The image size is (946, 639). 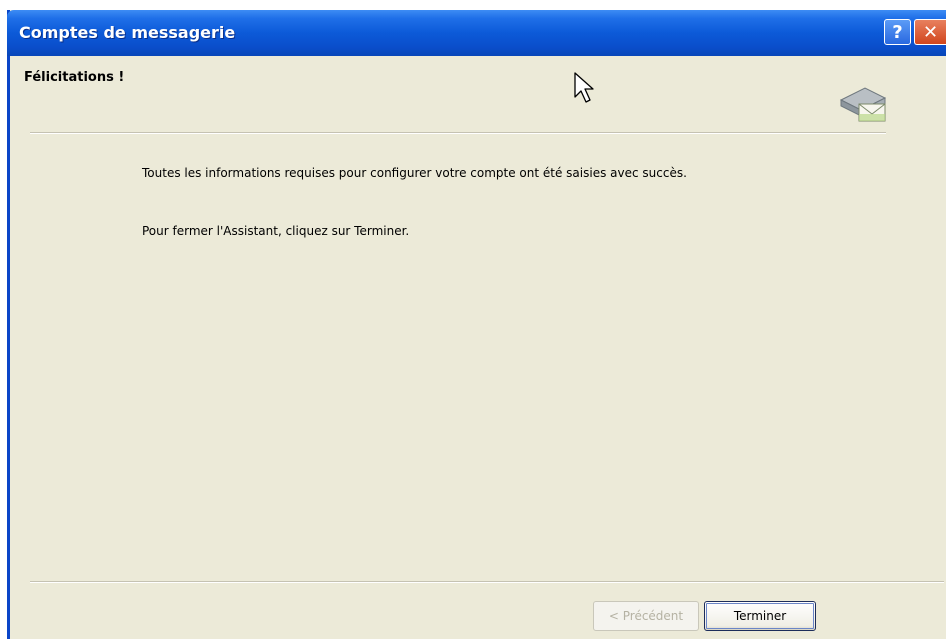 I want to click on mail-drive-icon, so click(x=863, y=104).